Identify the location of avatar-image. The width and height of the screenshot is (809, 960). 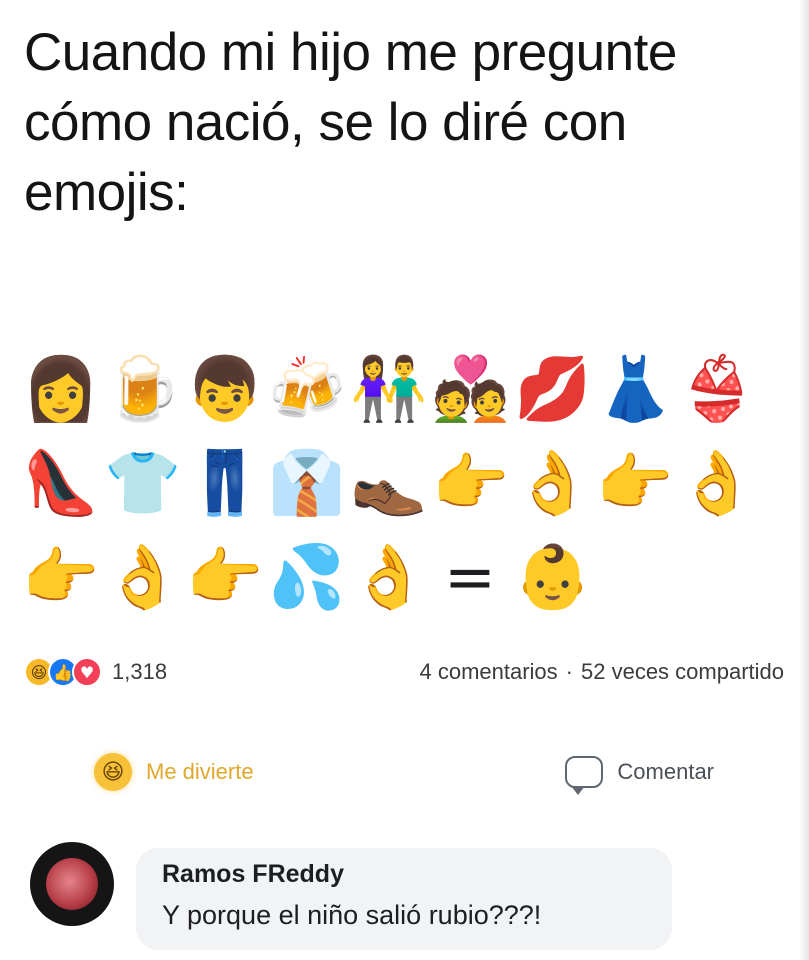
(72, 884).